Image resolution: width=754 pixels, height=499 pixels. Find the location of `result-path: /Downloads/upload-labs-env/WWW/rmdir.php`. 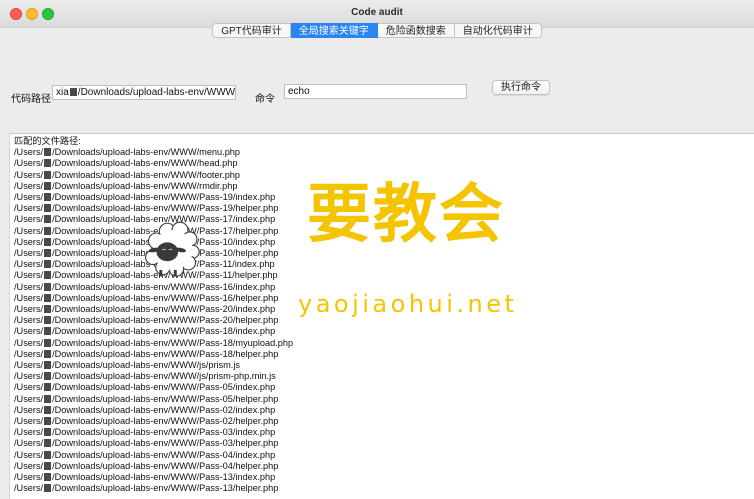

result-path: /Downloads/upload-labs-env/WWW/rmdir.php is located at coordinates (145, 185).